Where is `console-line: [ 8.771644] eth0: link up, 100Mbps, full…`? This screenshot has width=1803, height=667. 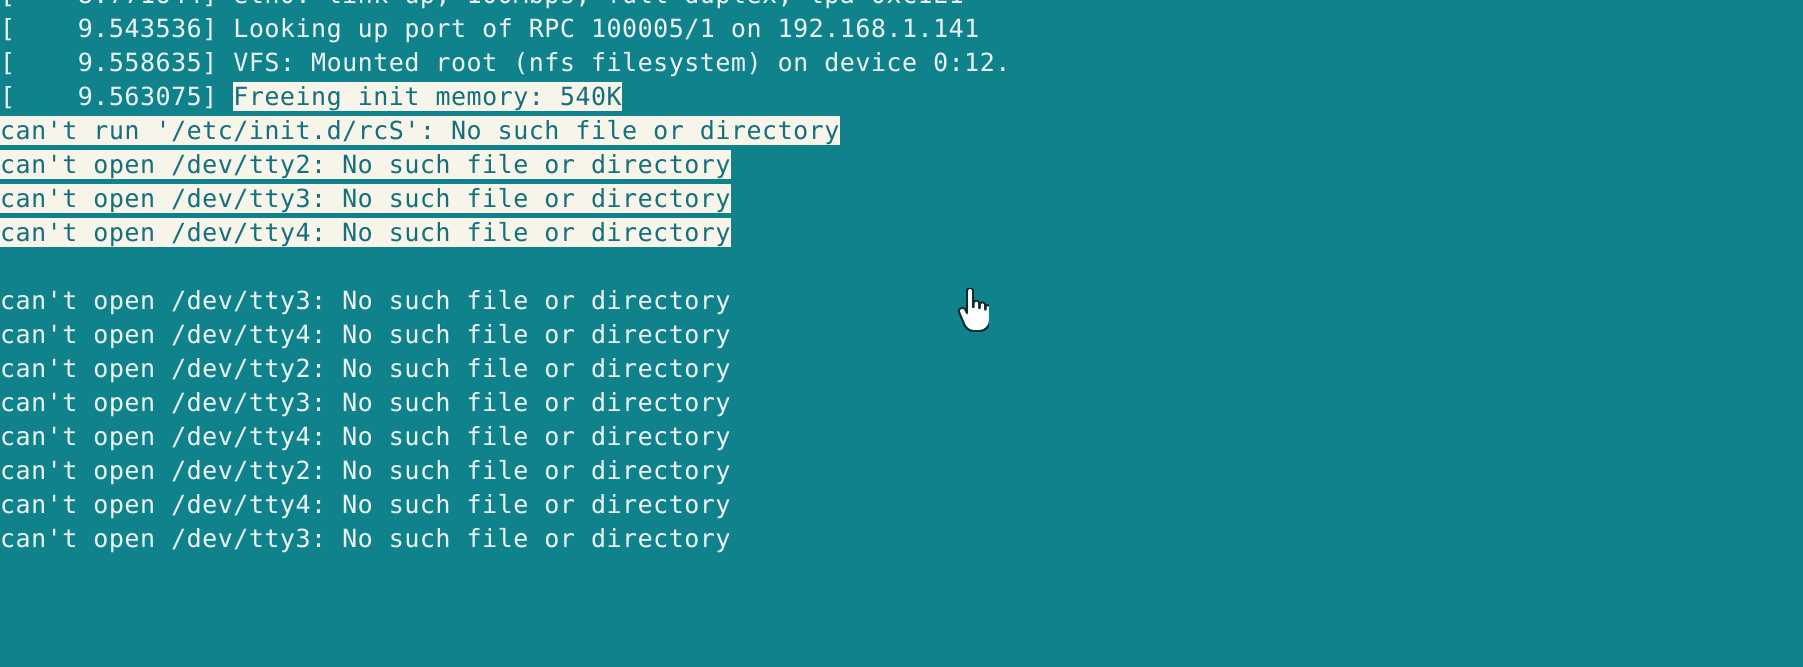 console-line: [ 8.771644] eth0: link up, 100Mbps, full… is located at coordinates (901, 6).